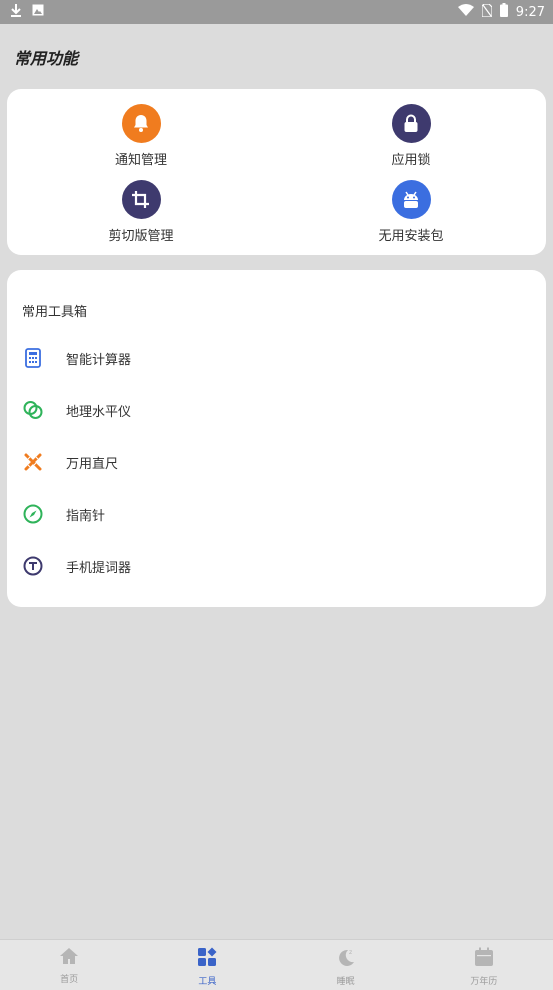 This screenshot has height=990, width=553. Describe the element at coordinates (33, 358) in the screenshot. I see `calculator-icon` at that location.